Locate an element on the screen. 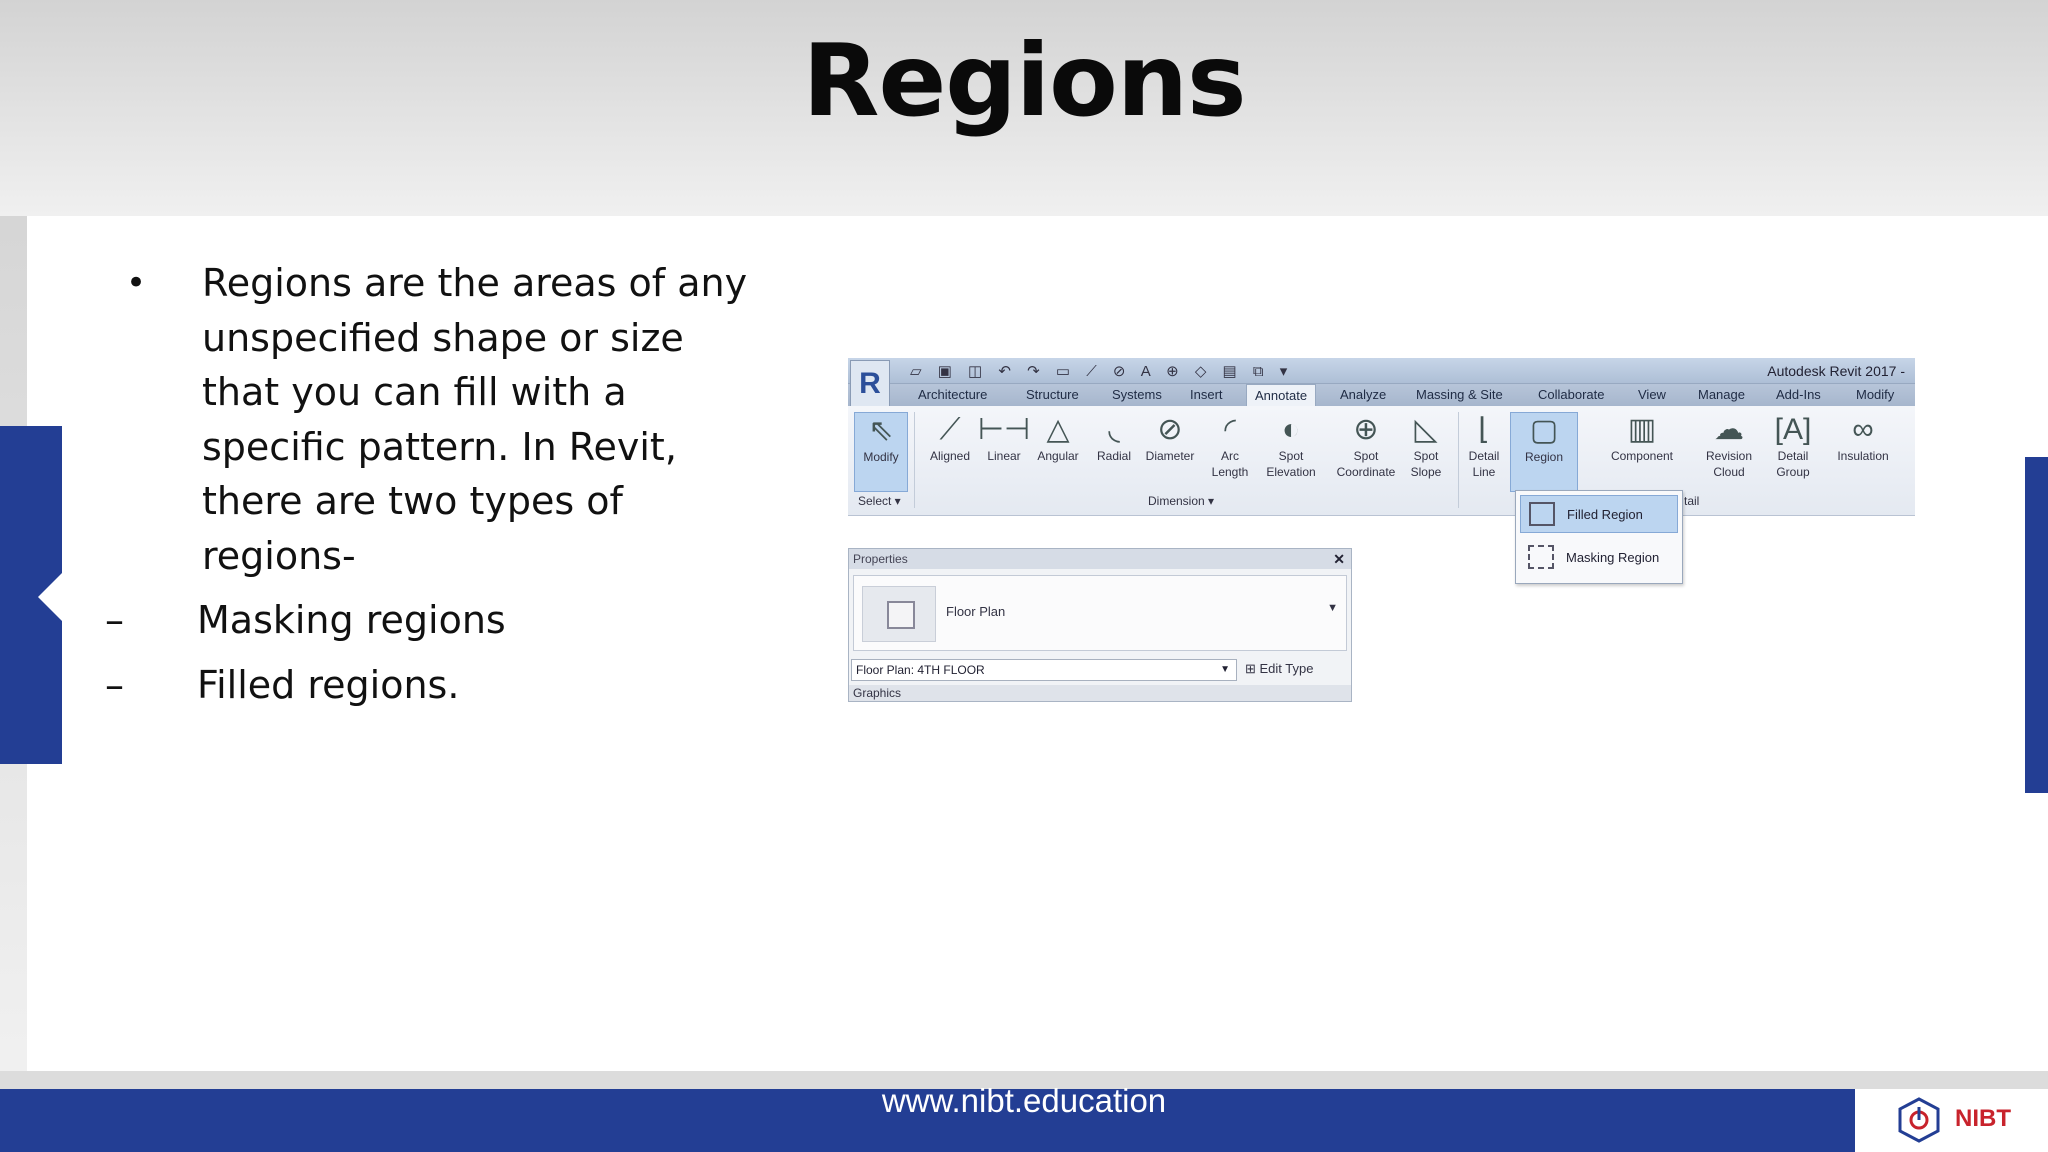 Image resolution: width=2048 pixels, height=1152 pixels. tool-label: Arc Length is located at coordinates (1230, 464).